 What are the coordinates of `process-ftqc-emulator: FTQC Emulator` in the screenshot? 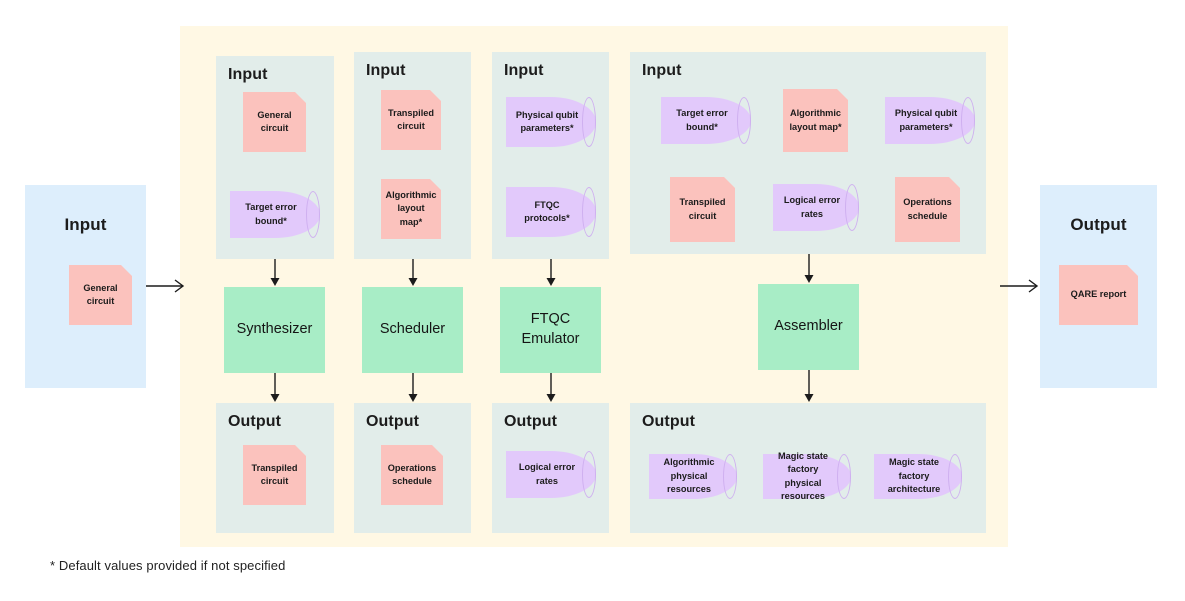 It's located at (550, 330).